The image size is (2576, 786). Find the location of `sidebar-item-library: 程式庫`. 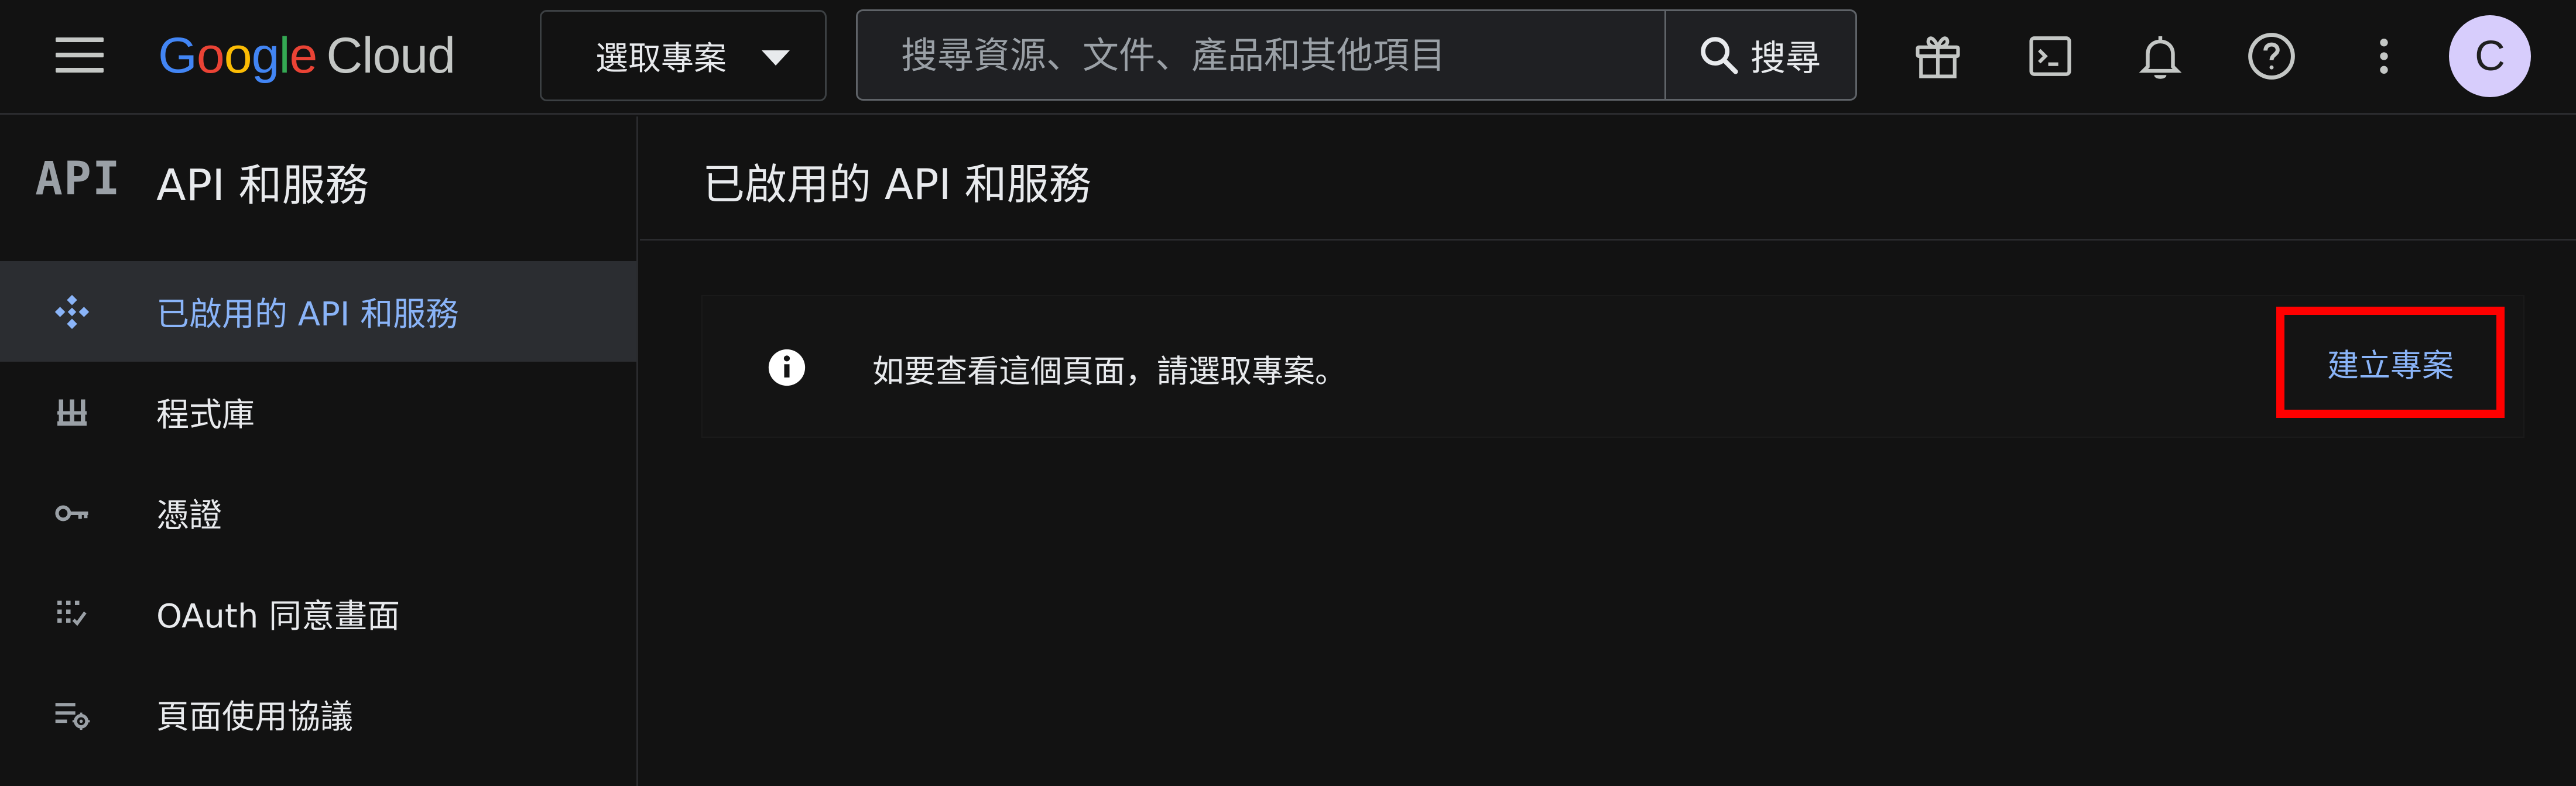

sidebar-item-library: 程式庫 is located at coordinates (318, 412).